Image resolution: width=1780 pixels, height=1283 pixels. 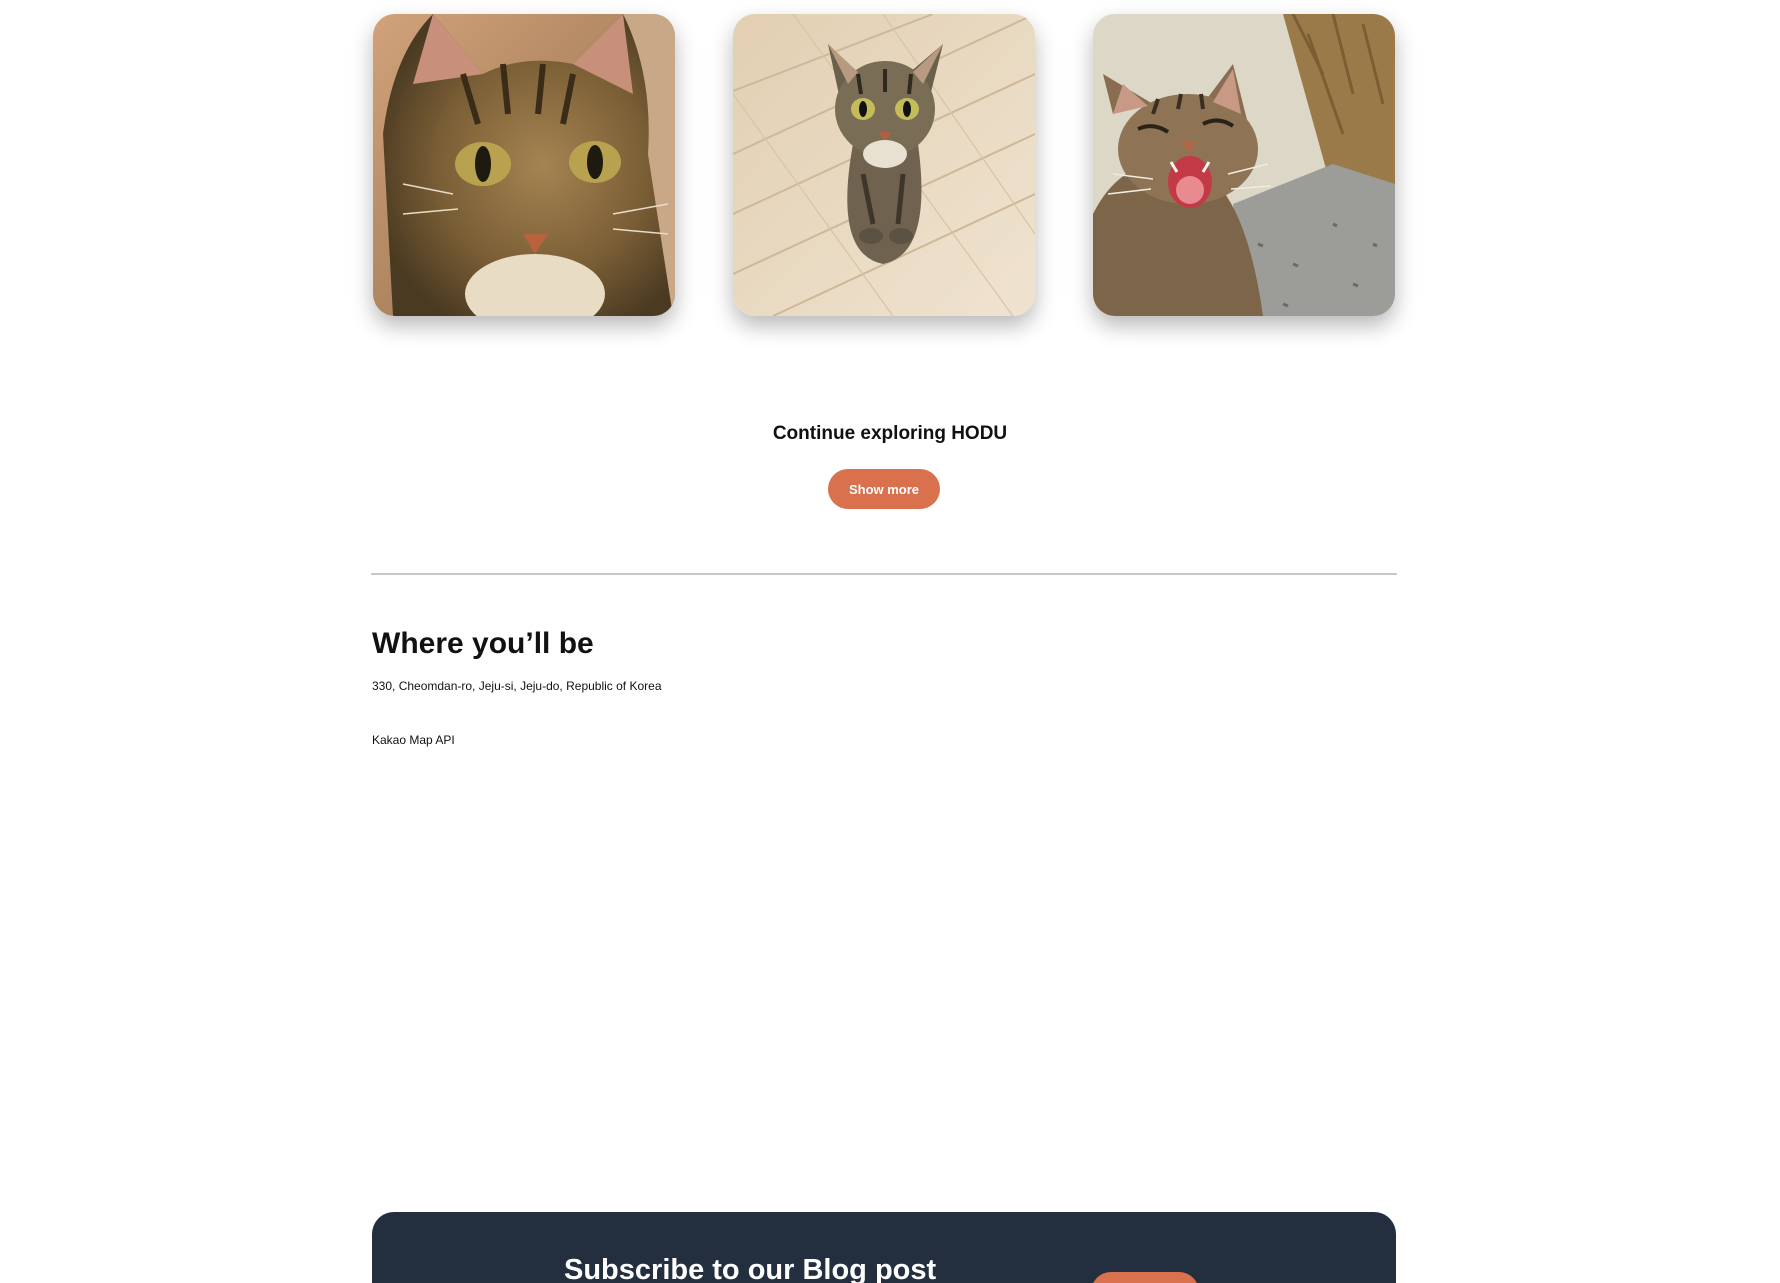 What do you see at coordinates (884, 489) in the screenshot?
I see `show-more-button: Show more` at bounding box center [884, 489].